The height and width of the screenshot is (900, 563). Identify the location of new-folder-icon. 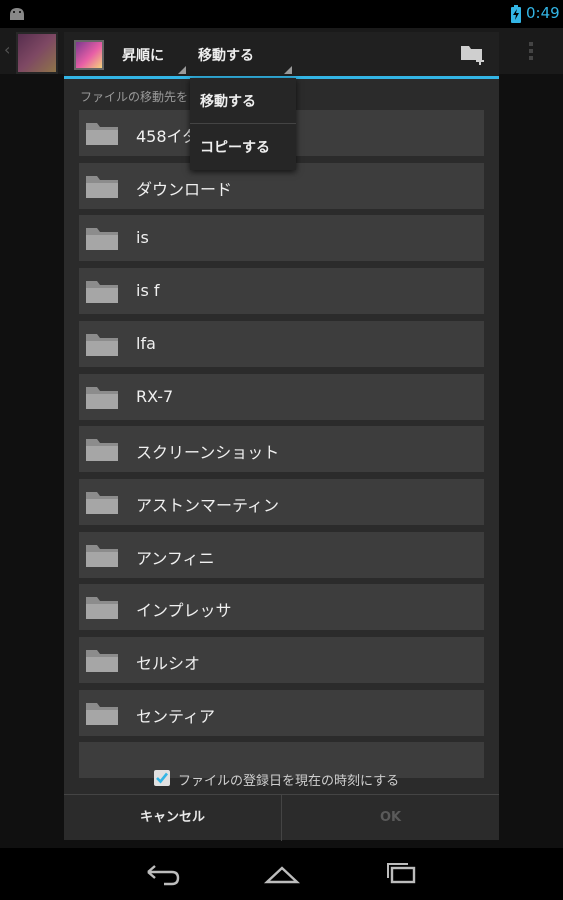
(473, 54).